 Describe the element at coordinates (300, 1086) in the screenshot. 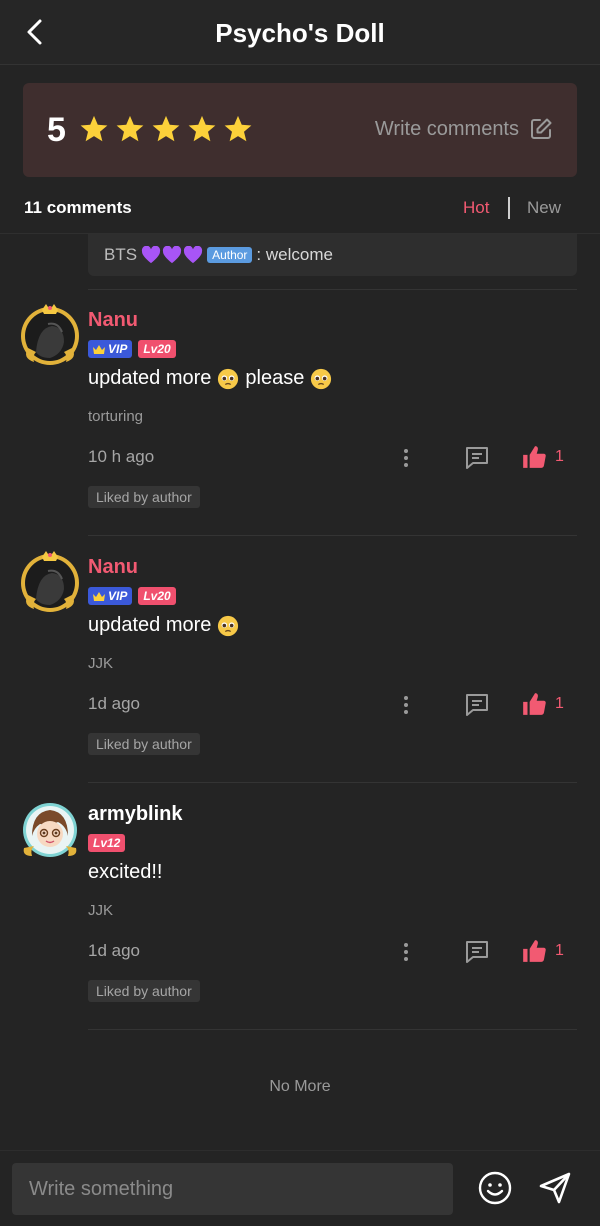

I see `no-more-label: No More` at that location.